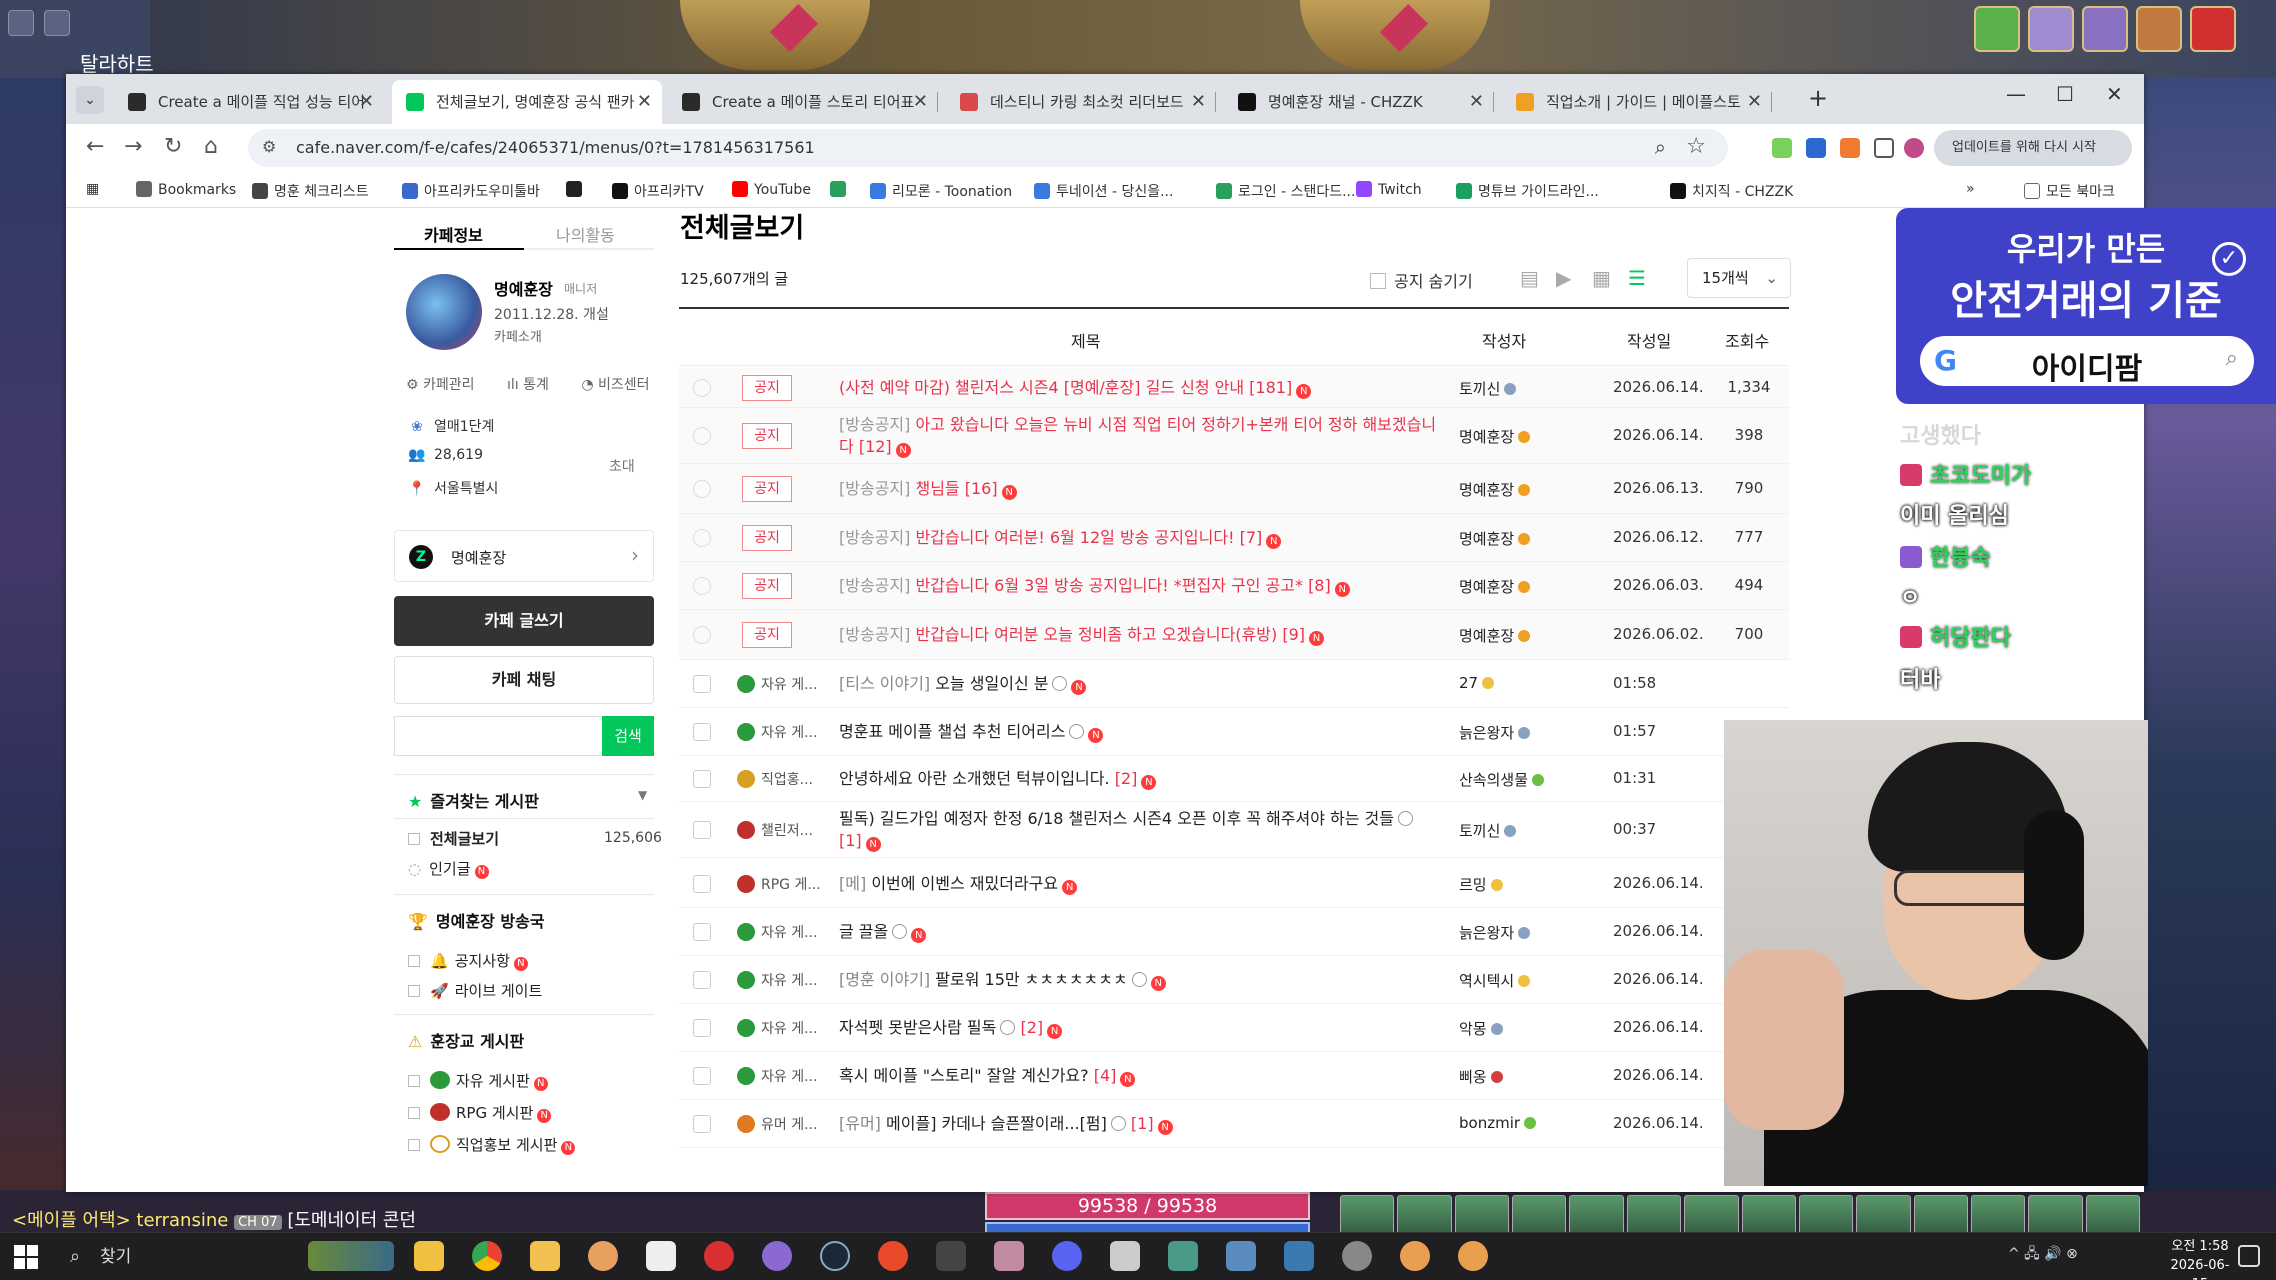 This screenshot has width=2276, height=1280. What do you see at coordinates (1234, 932) in the screenshot?
I see `post-row: 자유 게... 글 끌올 N 늙은왕자 2026.06.14.` at bounding box center [1234, 932].